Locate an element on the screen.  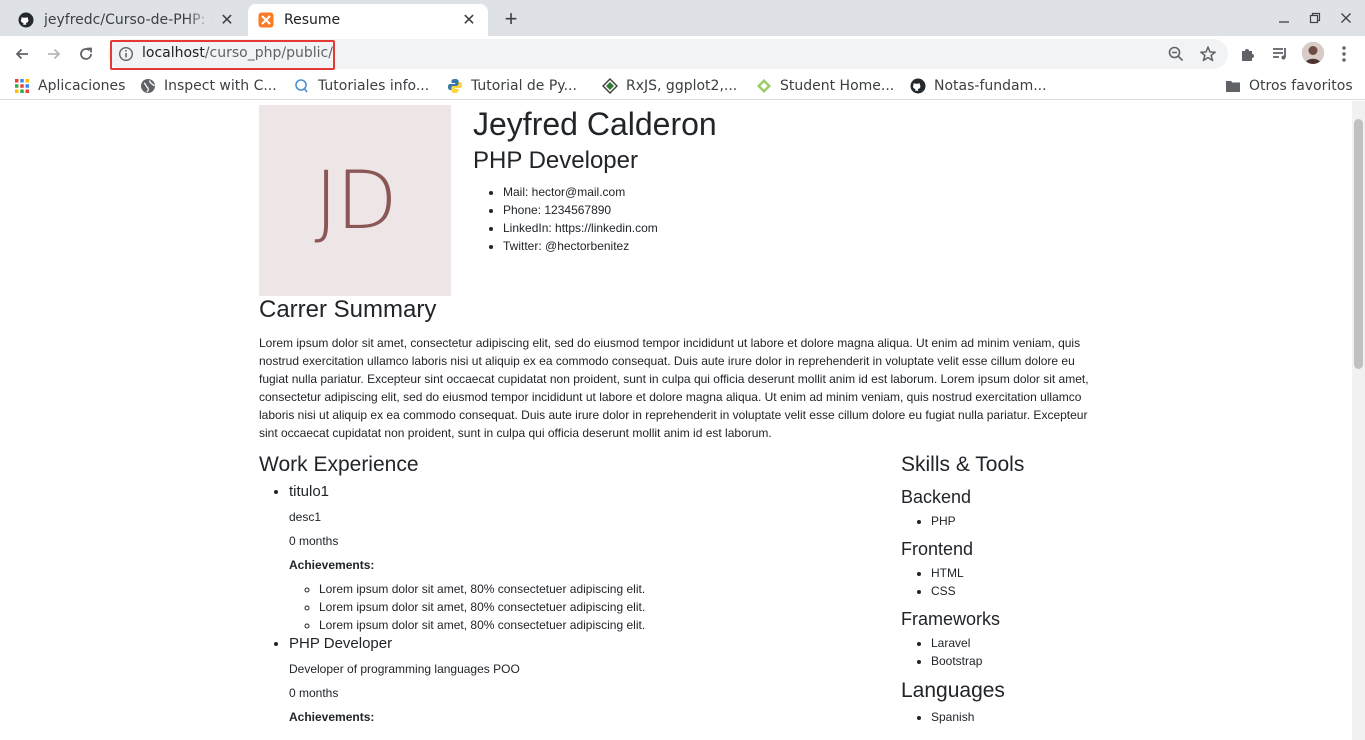
tab-resume: Resume ✕ is located at coordinates (368, 20).